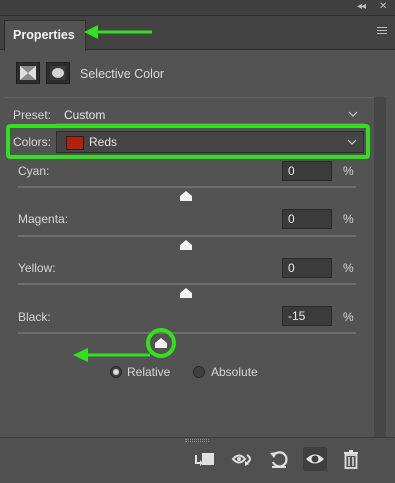 The width and height of the screenshot is (395, 483). Describe the element at coordinates (348, 219) in the screenshot. I see `magenta-unit: %` at that location.